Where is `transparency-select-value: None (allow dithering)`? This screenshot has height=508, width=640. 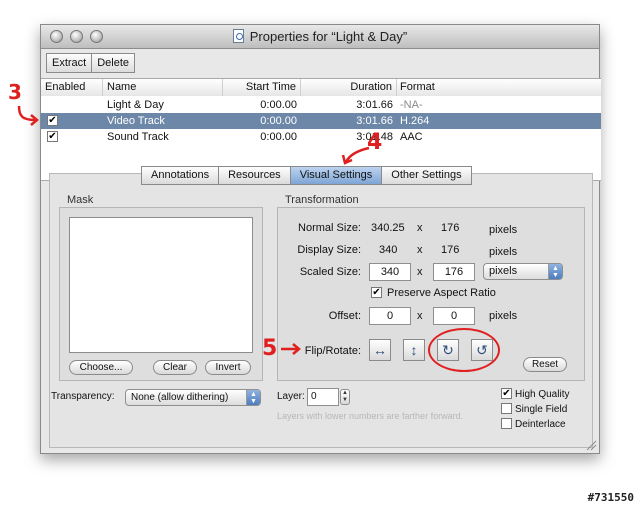
transparency-select-value: None (allow dithering) is located at coordinates (180, 397).